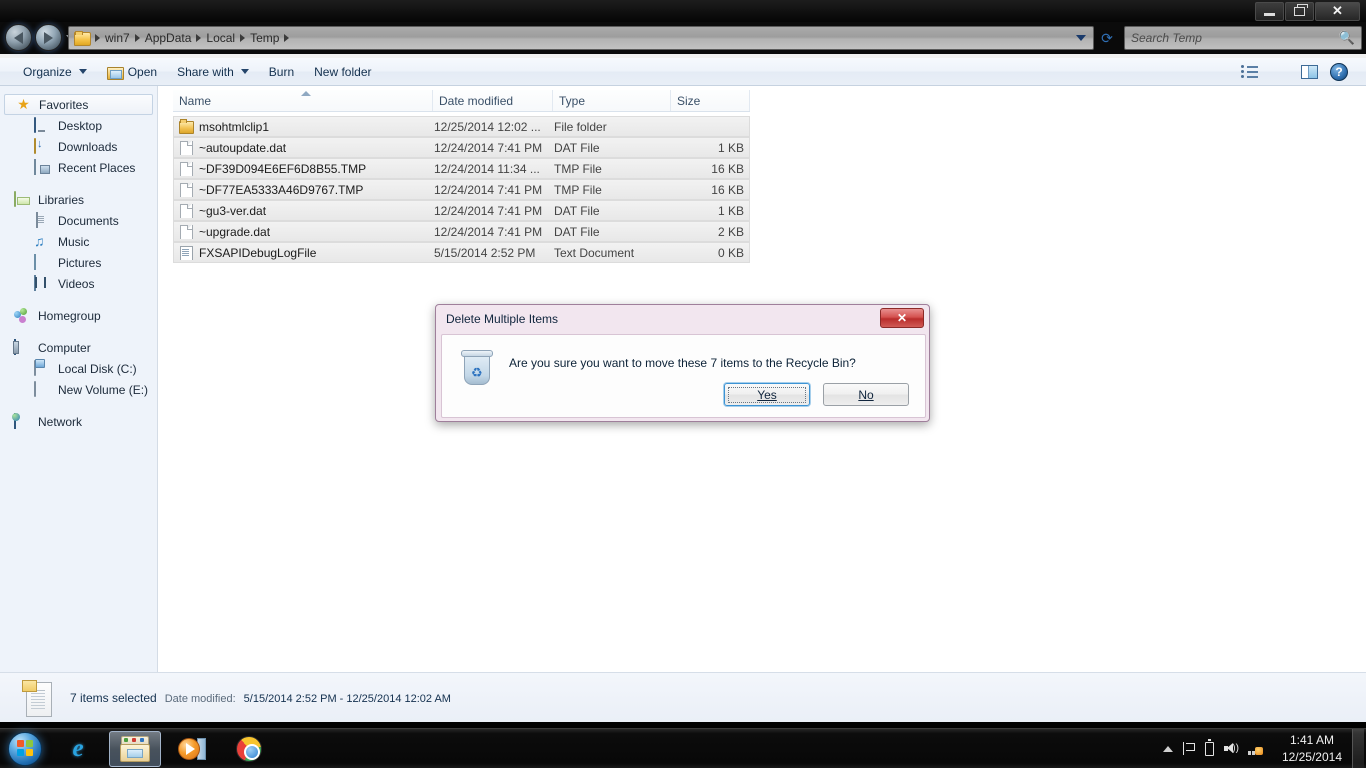 The width and height of the screenshot is (1366, 768). Describe the element at coordinates (186, 252) in the screenshot. I see `text-file-icon` at that location.